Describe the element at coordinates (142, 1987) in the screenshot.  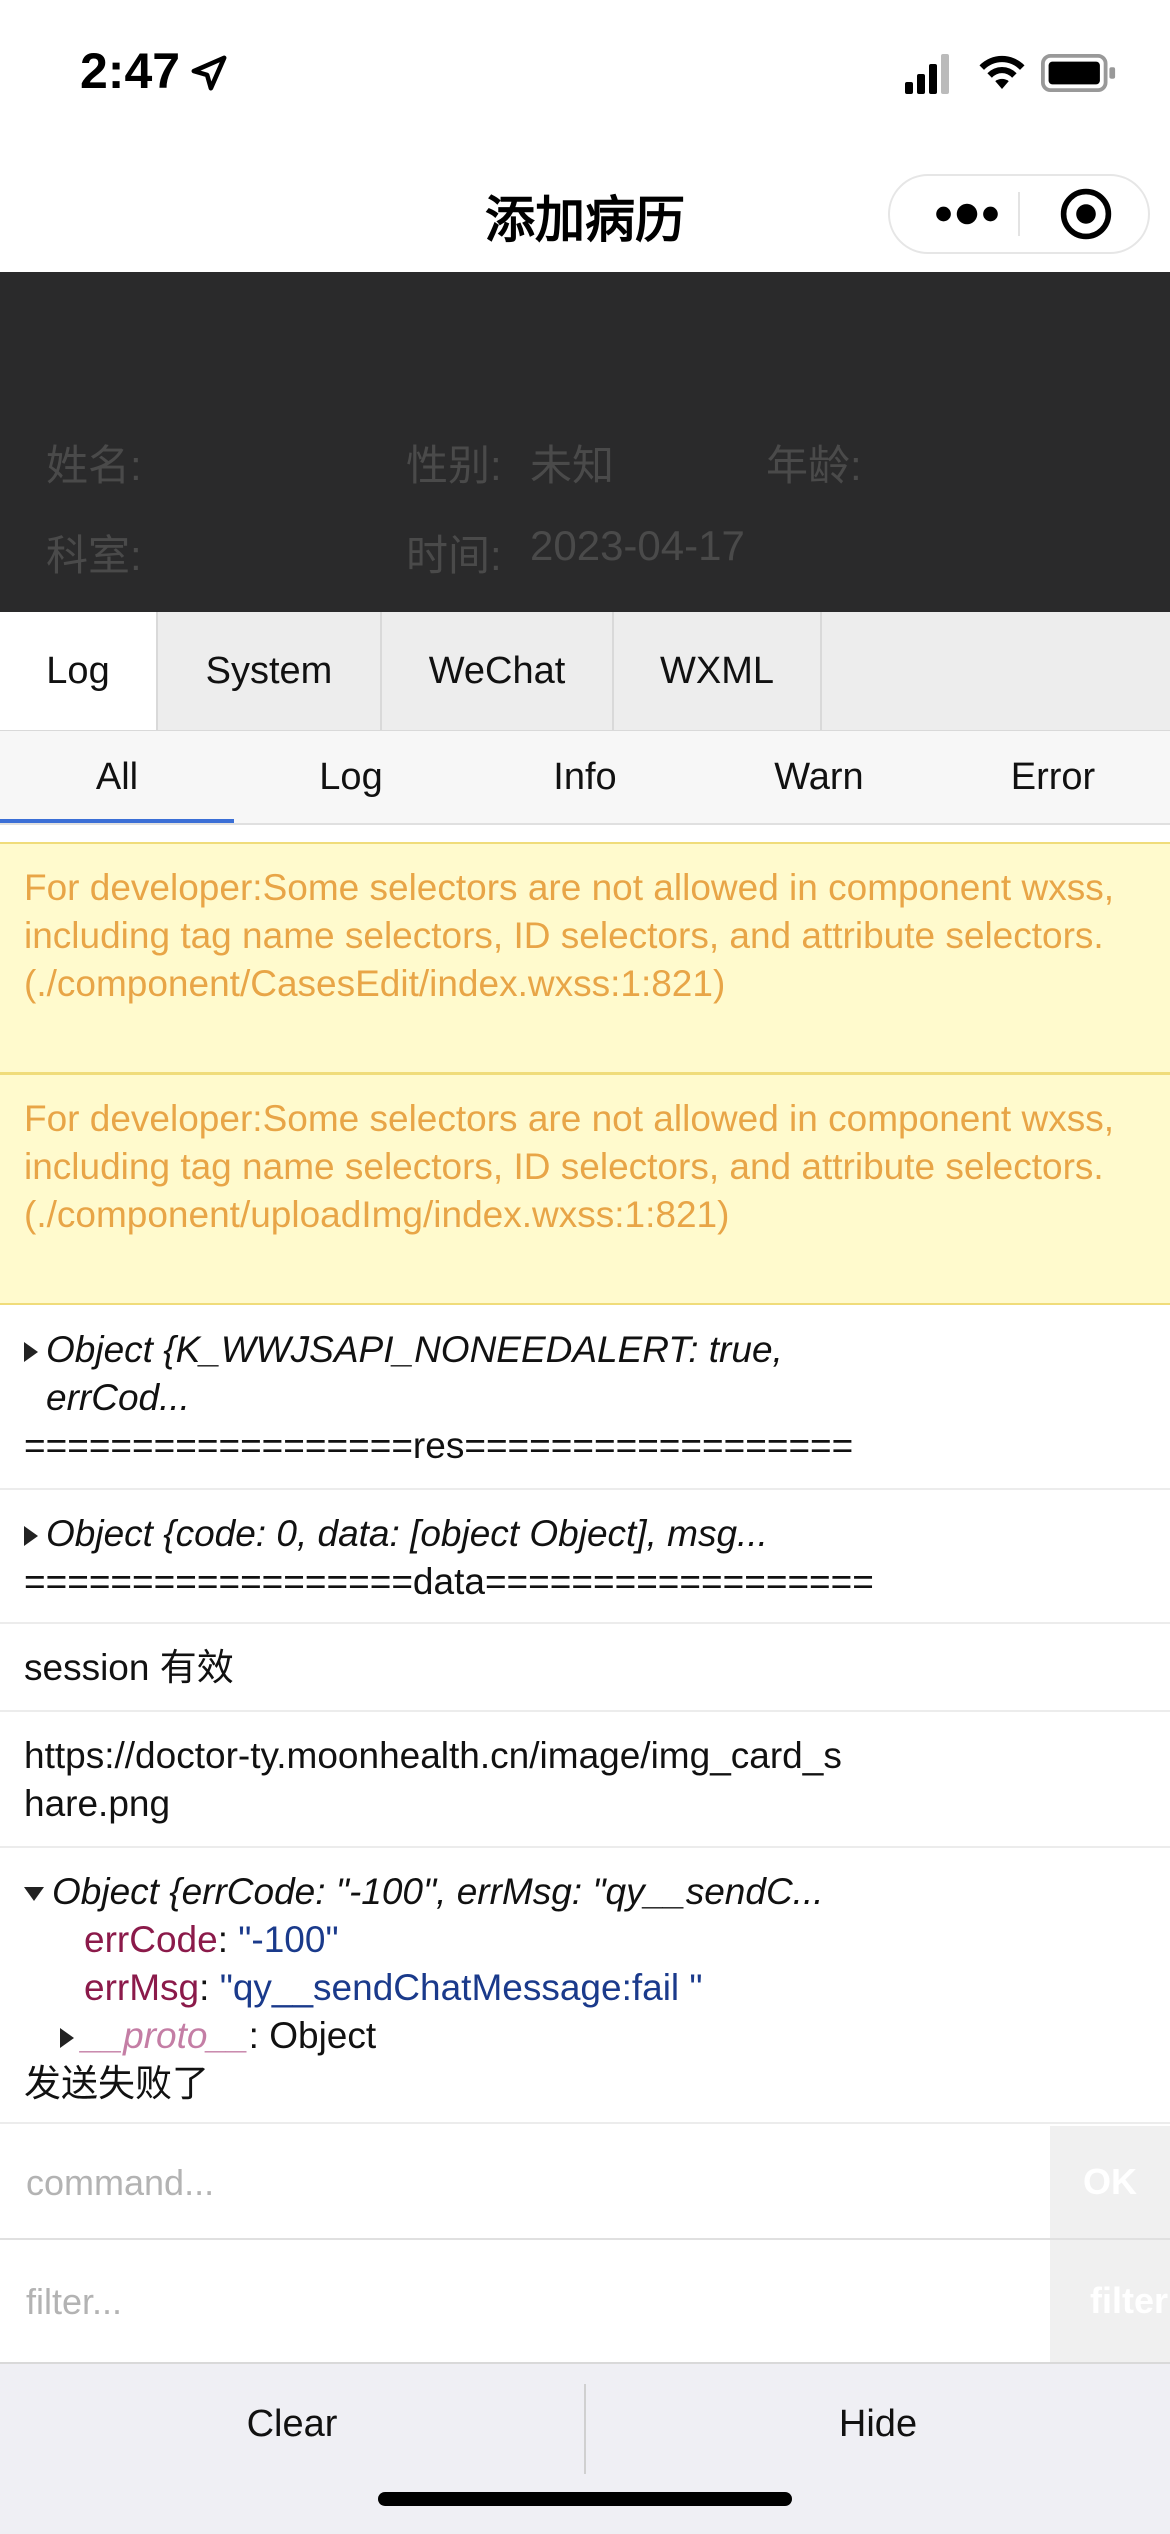
I see `property-key: errMsg` at that location.